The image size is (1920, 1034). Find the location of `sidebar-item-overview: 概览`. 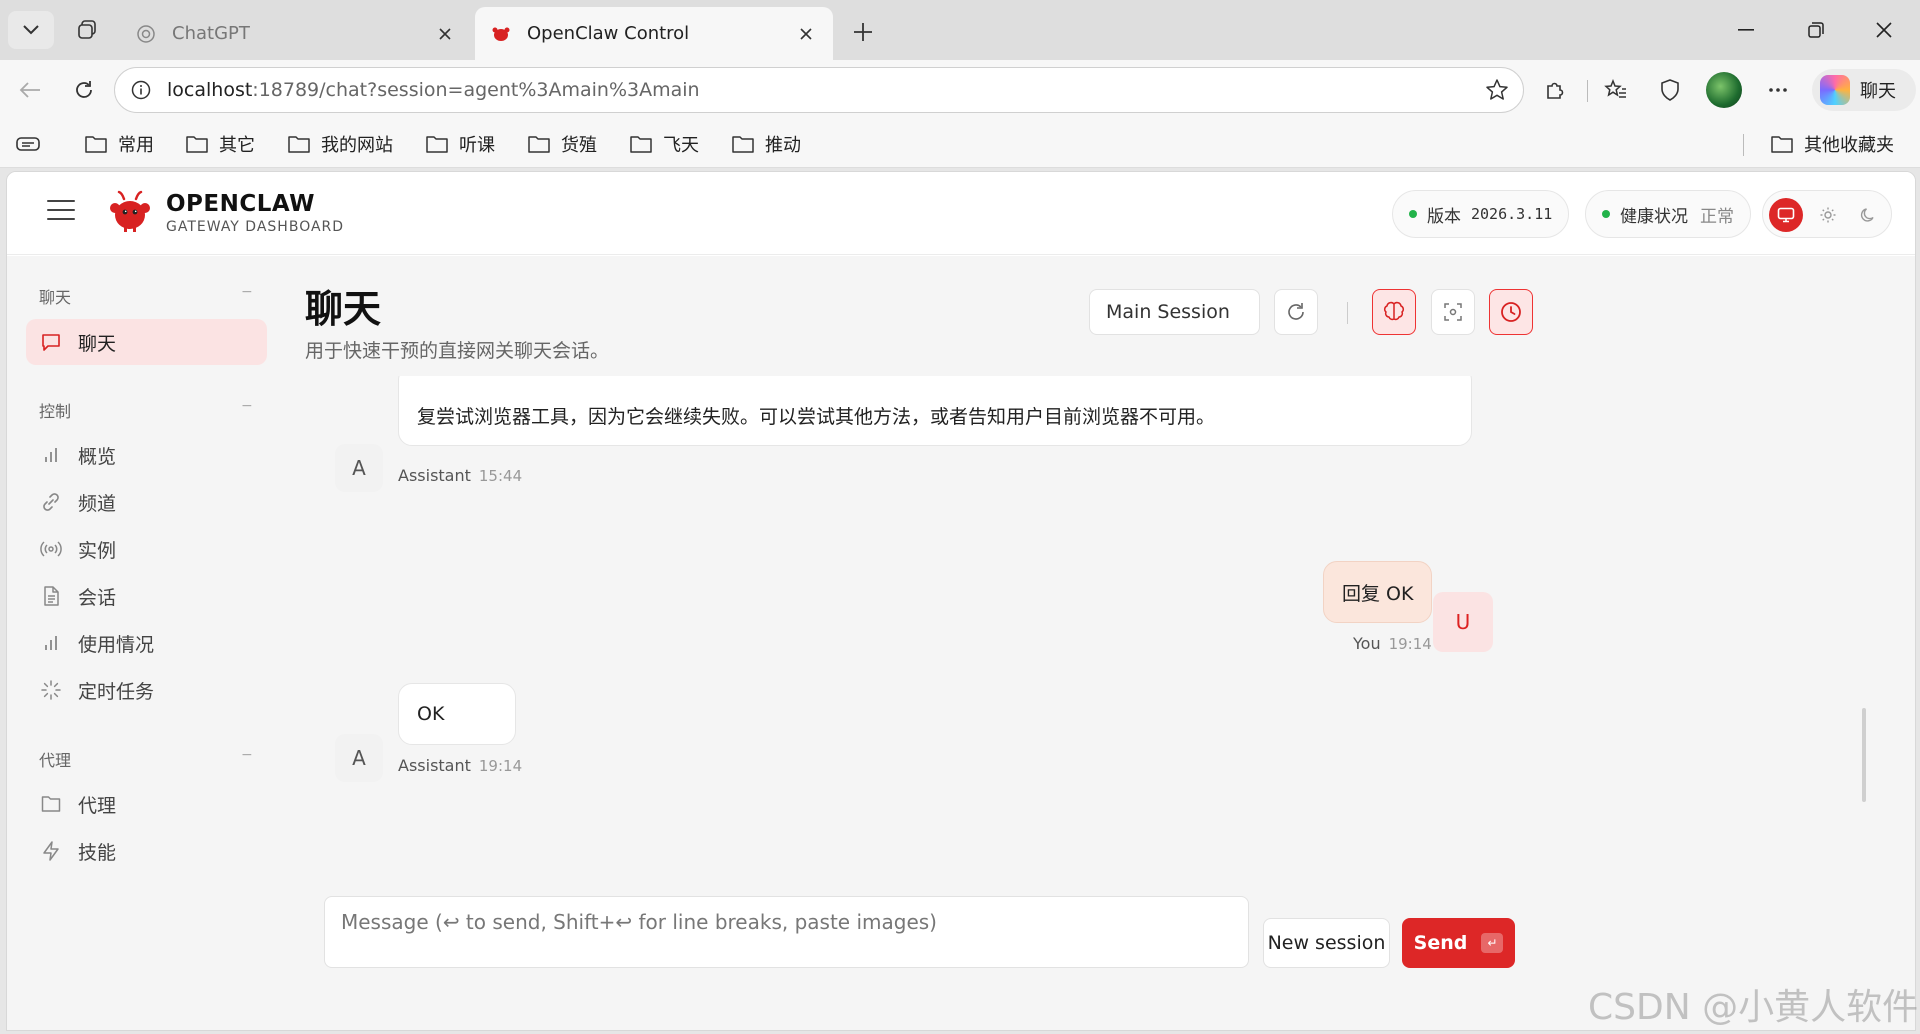

sidebar-item-overview: 概览 is located at coordinates (146, 455).